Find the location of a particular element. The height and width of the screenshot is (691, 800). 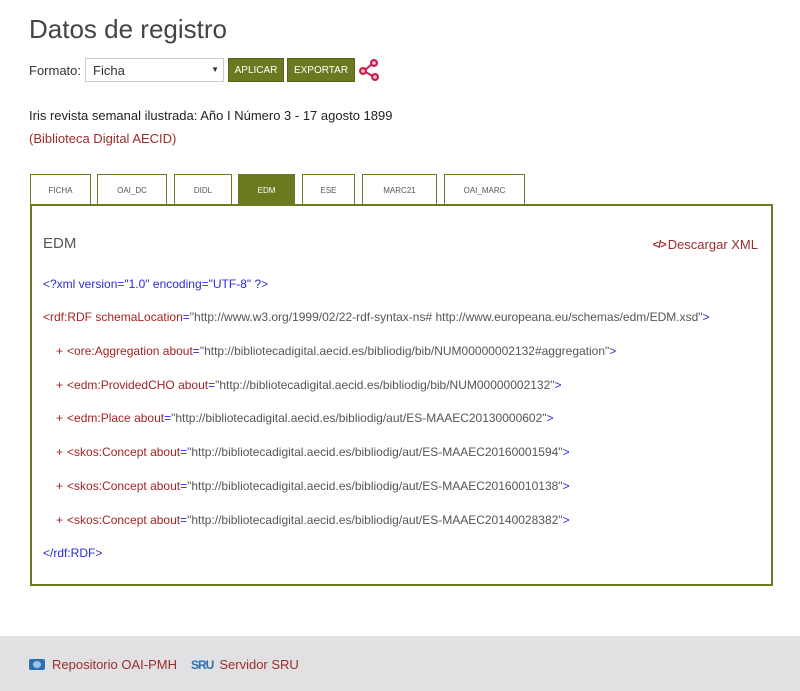

sru-link: SRU Servidor SRU is located at coordinates (245, 664).